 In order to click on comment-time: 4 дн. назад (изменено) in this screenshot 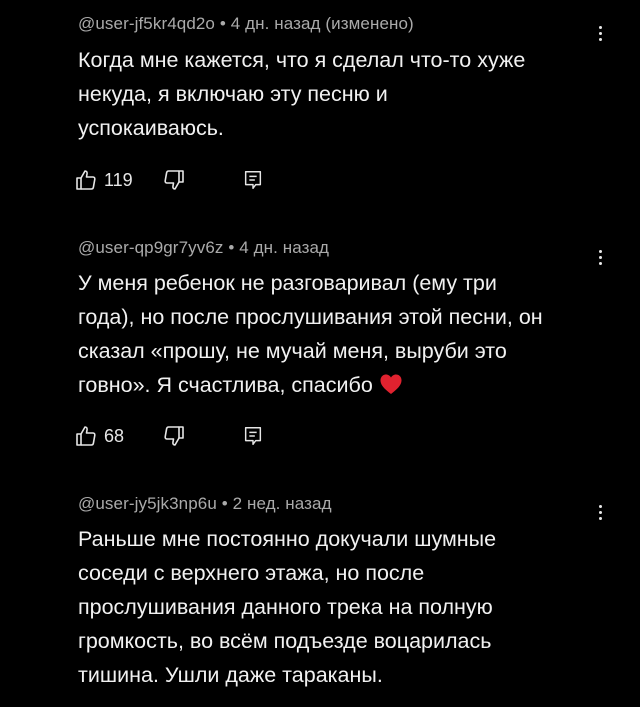, I will do `click(322, 23)`.